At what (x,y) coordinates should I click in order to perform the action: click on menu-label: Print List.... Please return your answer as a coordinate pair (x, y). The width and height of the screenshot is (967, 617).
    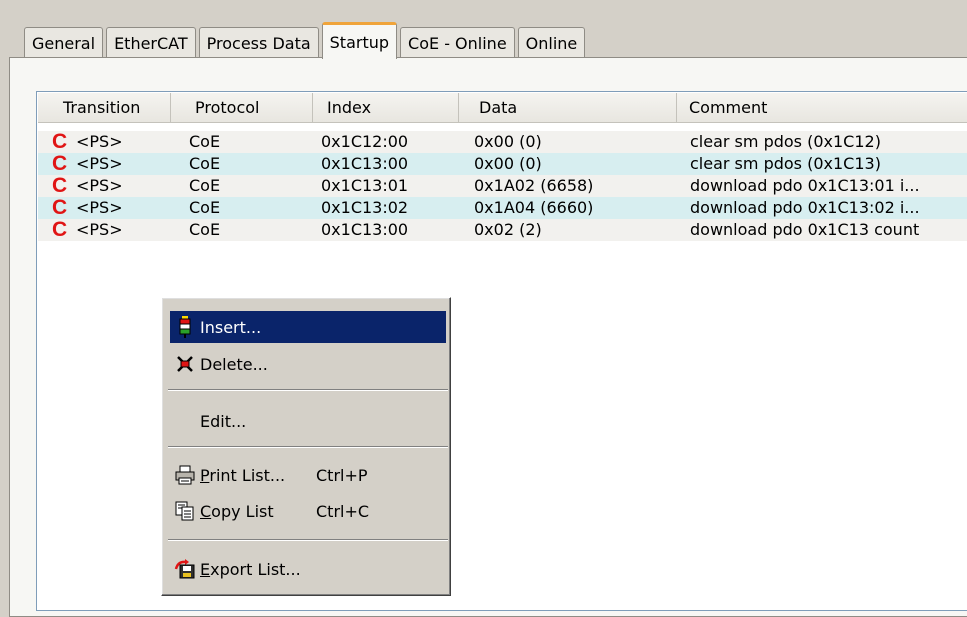
    Looking at the image, I should click on (243, 475).